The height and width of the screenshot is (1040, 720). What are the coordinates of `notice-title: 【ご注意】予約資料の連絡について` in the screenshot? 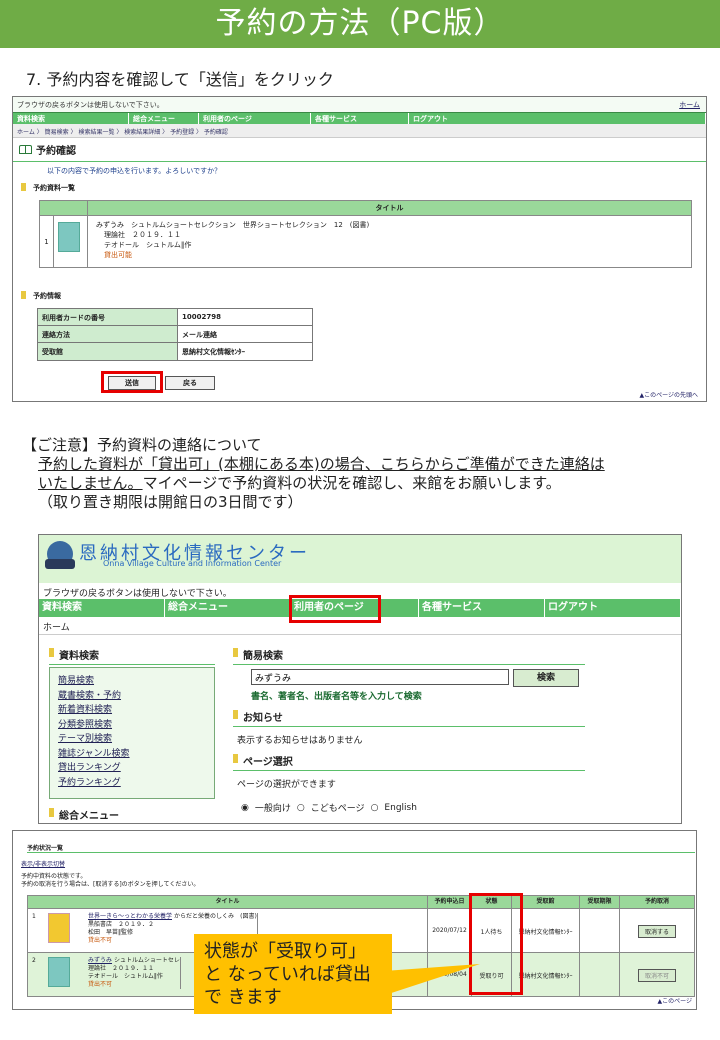 It's located at (142, 445).